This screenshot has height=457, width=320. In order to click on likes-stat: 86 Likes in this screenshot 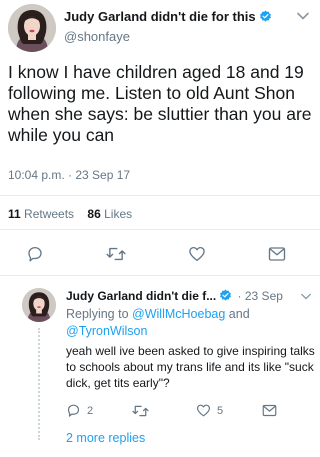, I will do `click(109, 214)`.